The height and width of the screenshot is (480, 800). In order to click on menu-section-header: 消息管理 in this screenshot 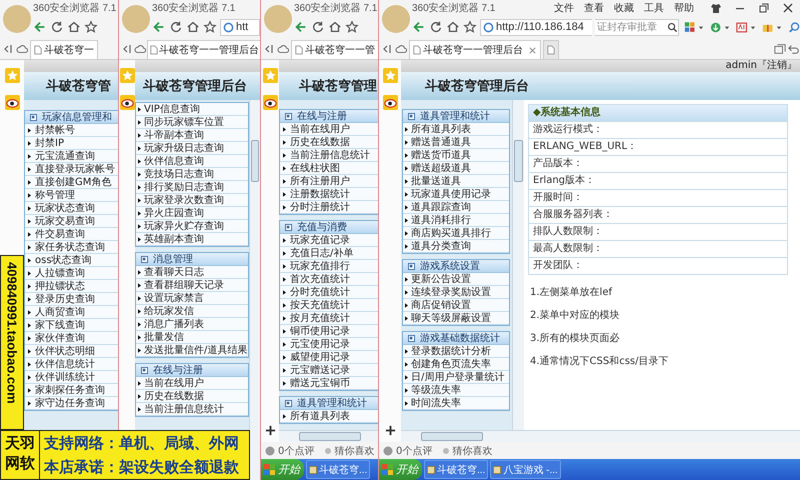, I will do `click(192, 259)`.